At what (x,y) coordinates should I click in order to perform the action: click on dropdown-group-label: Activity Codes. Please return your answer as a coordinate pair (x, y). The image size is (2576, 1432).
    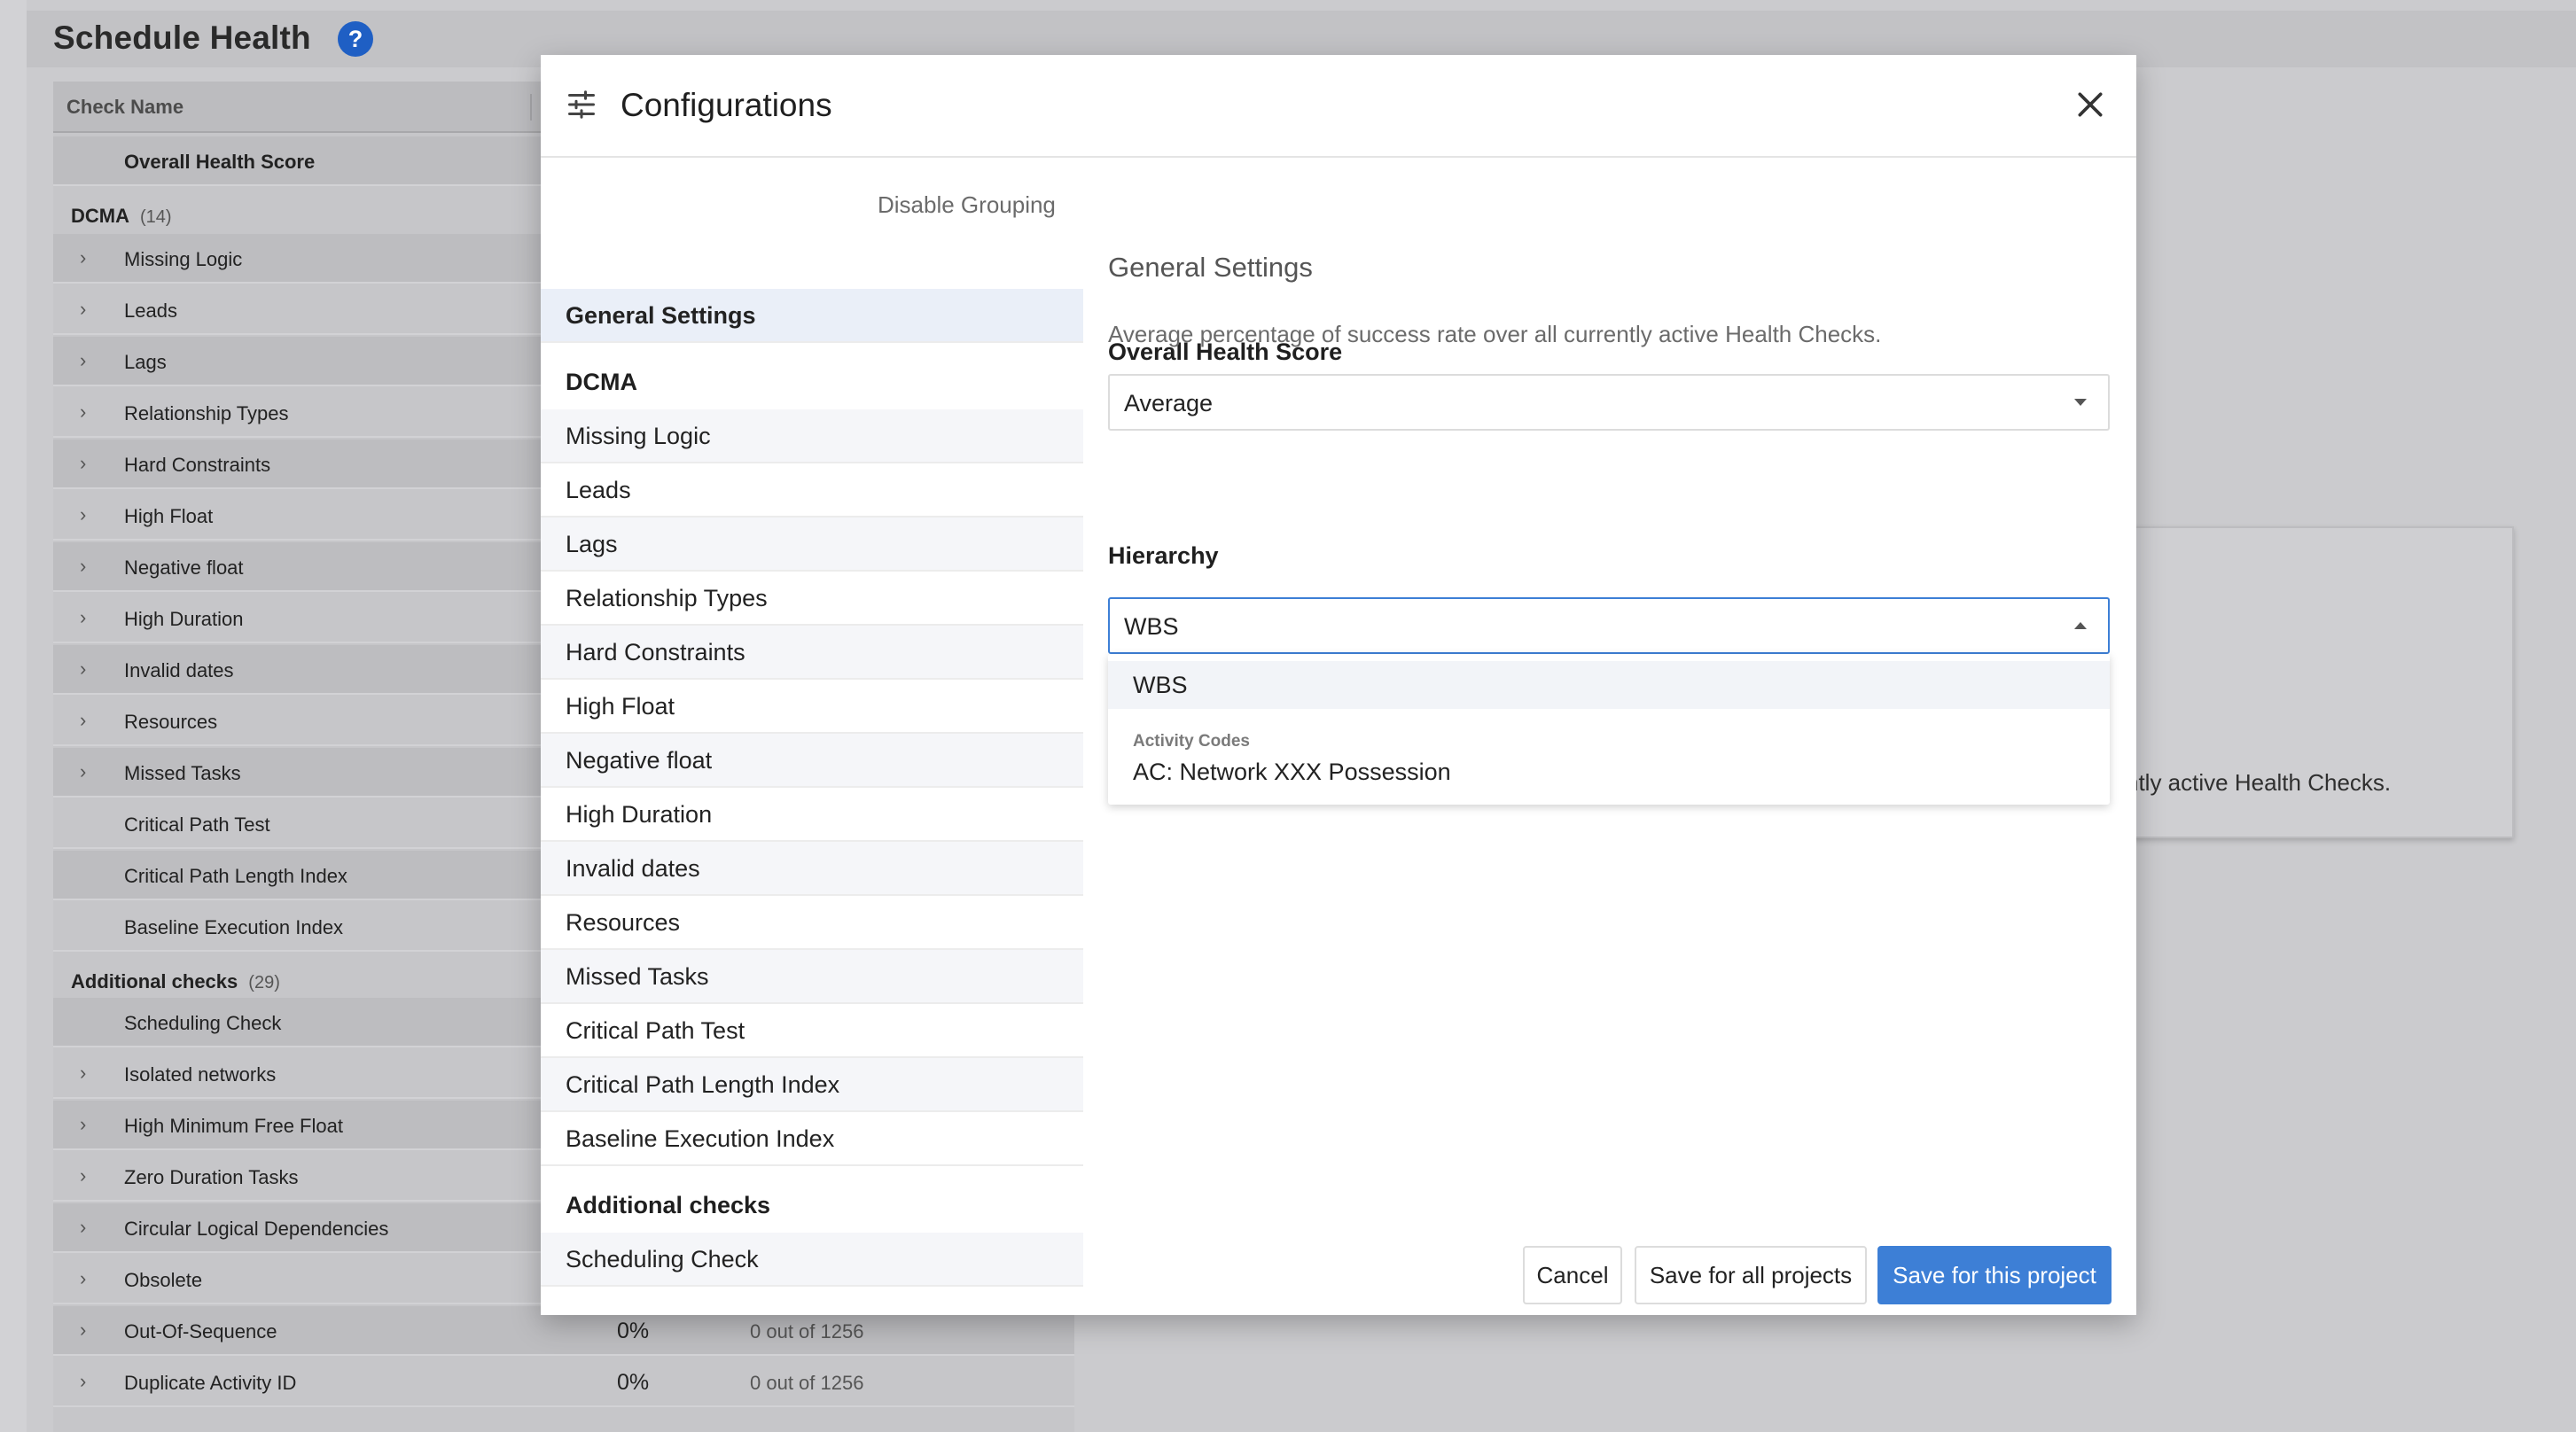
    Looking at the image, I should click on (1191, 741).